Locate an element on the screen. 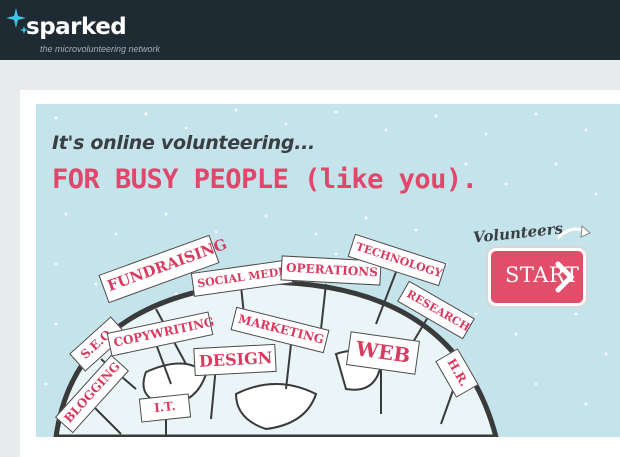 The width and height of the screenshot is (620, 457). chevron-right-icon is located at coordinates (565, 277).